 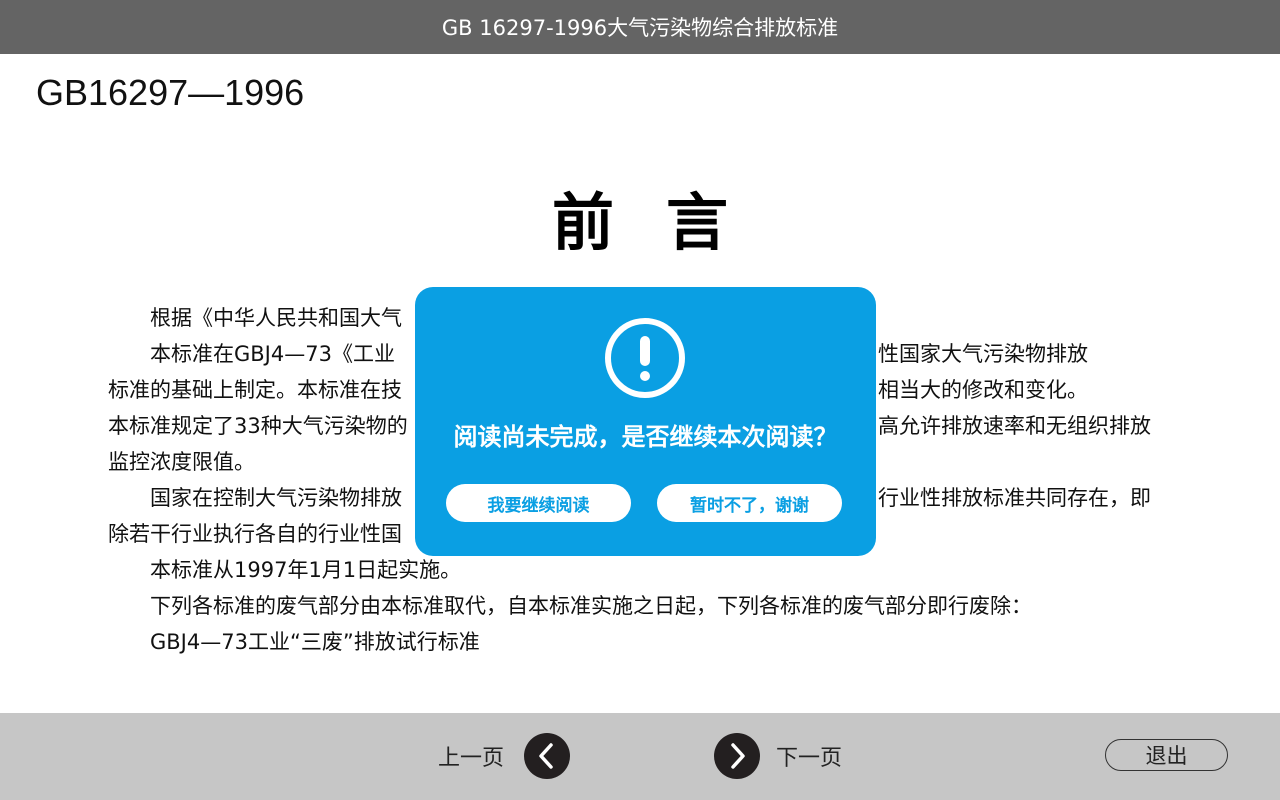 What do you see at coordinates (170, 92) in the screenshot?
I see `document-code: GB16297—1996` at bounding box center [170, 92].